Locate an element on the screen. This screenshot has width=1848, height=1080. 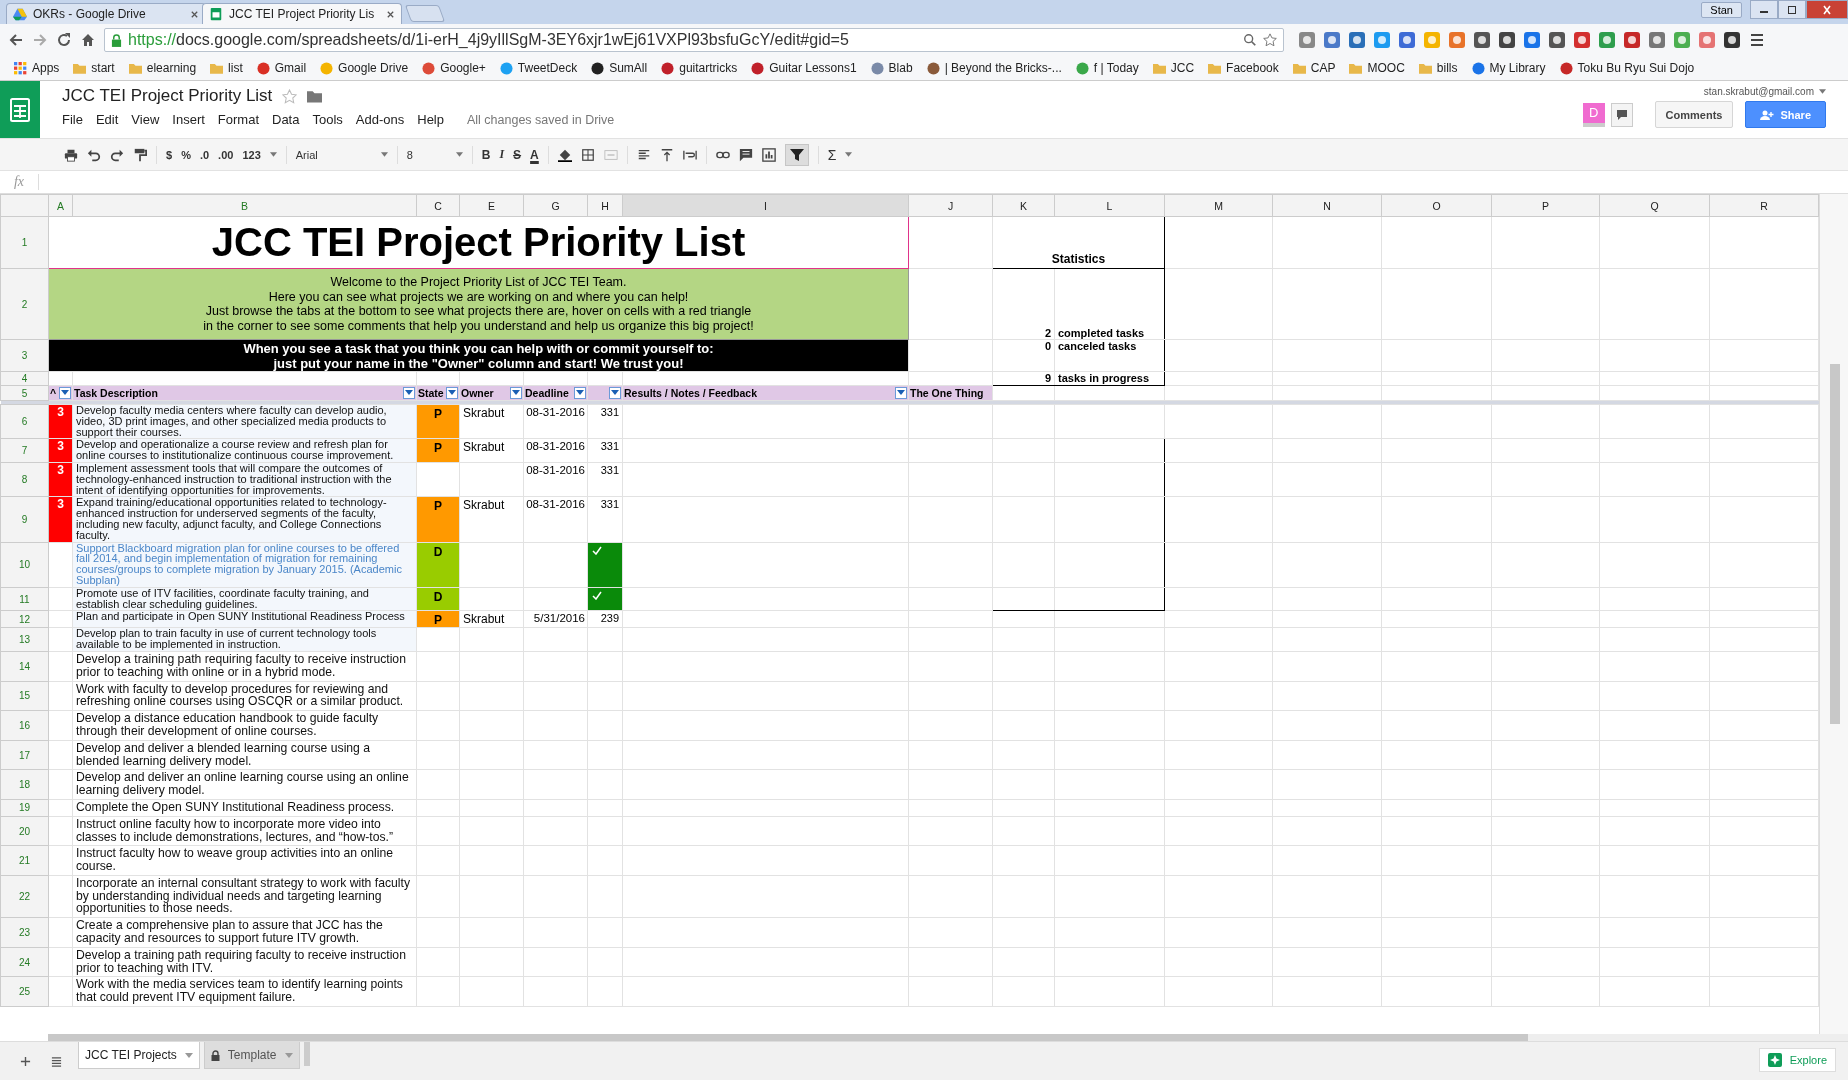
search-icon is located at coordinates (1250, 40).